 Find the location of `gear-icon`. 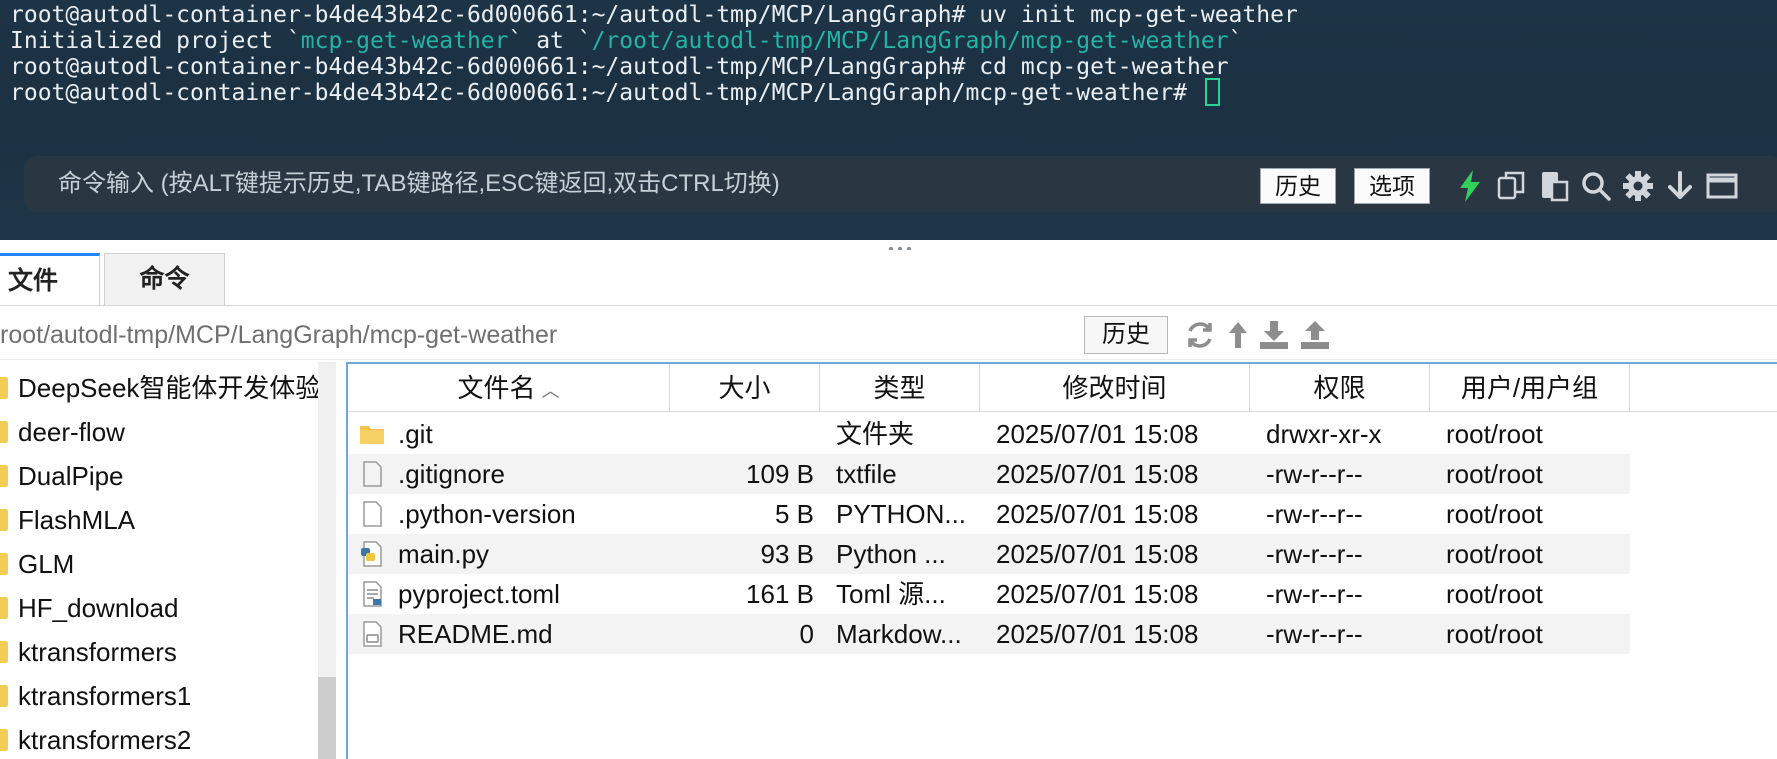

gear-icon is located at coordinates (1638, 186).